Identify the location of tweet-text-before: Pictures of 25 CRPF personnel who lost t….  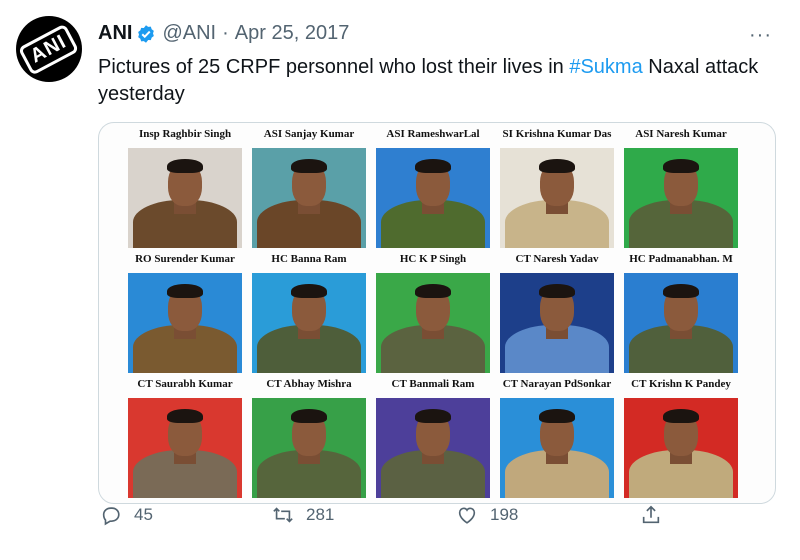
(334, 67).